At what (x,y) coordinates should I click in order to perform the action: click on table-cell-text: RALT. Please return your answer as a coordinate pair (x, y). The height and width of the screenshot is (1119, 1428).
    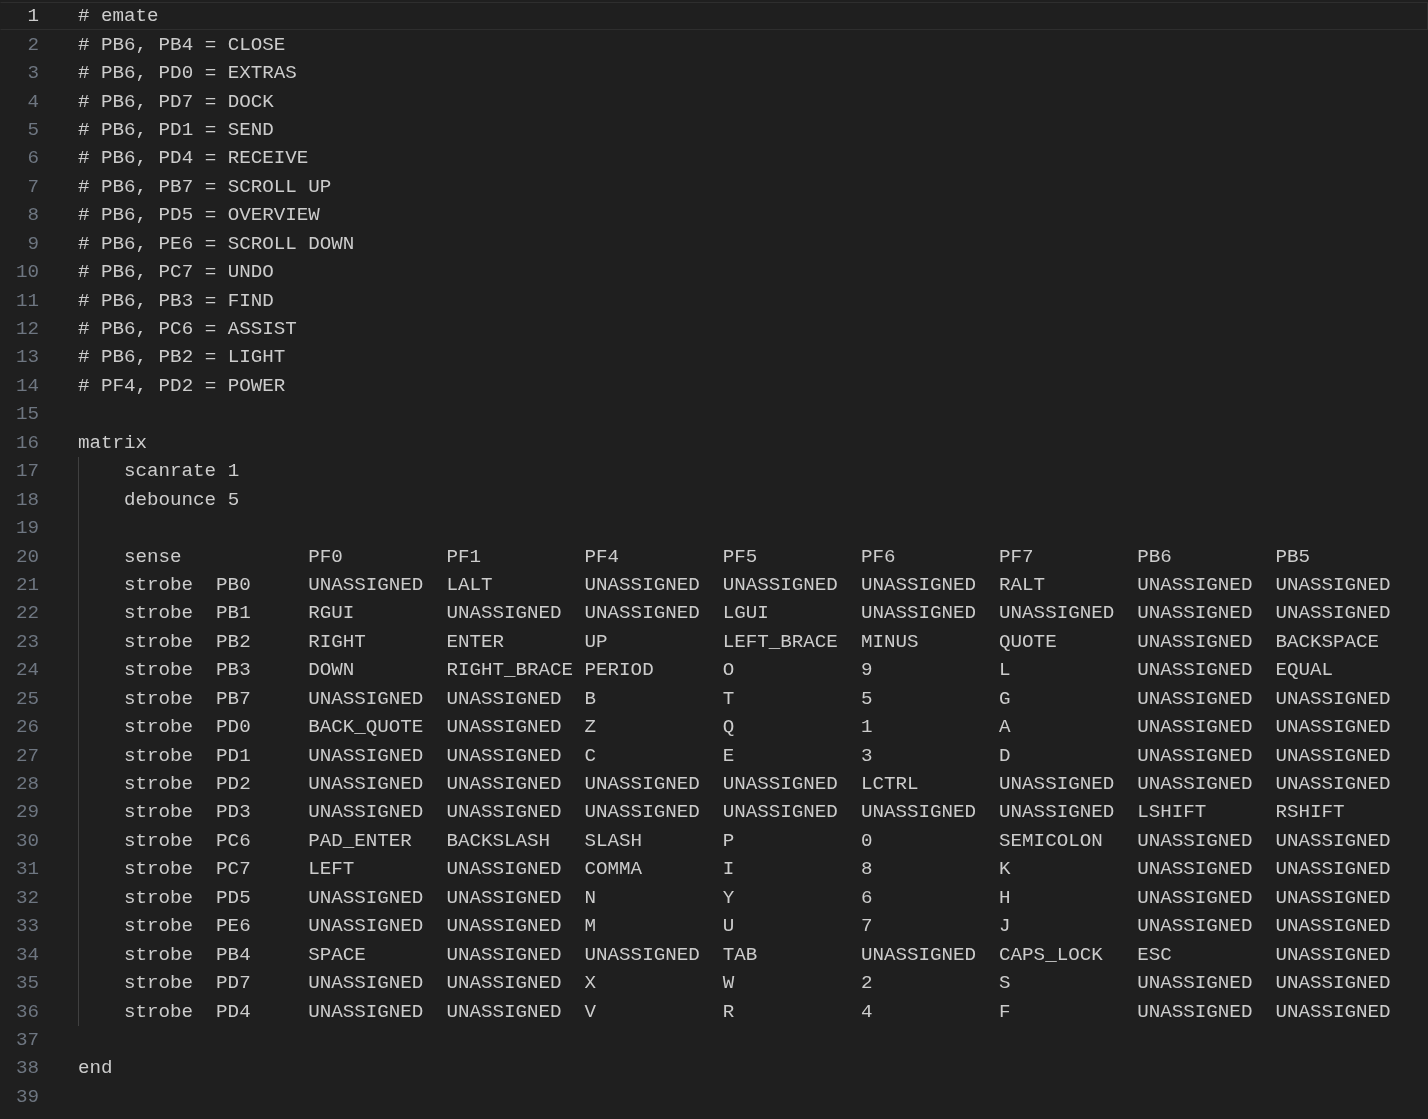
    Looking at the image, I should click on (1023, 584).